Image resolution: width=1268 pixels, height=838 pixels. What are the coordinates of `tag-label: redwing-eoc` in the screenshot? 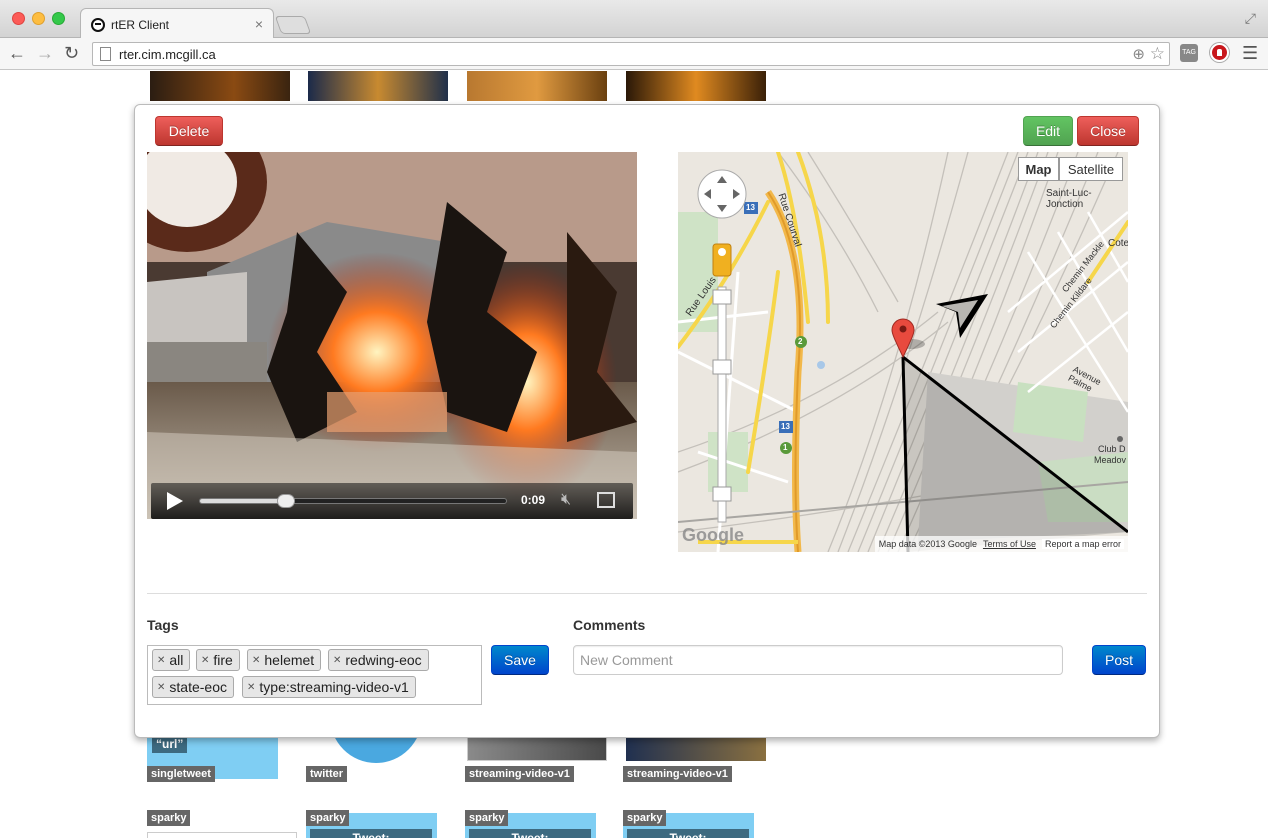 It's located at (383, 660).